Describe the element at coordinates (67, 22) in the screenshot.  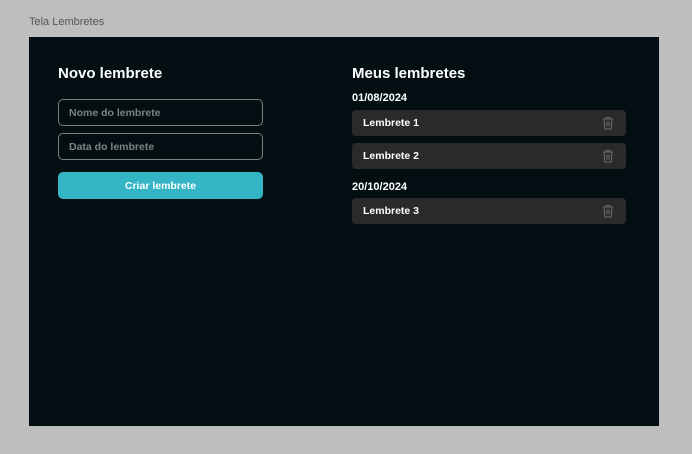
I see `frame-title: Tela Lembretes` at that location.